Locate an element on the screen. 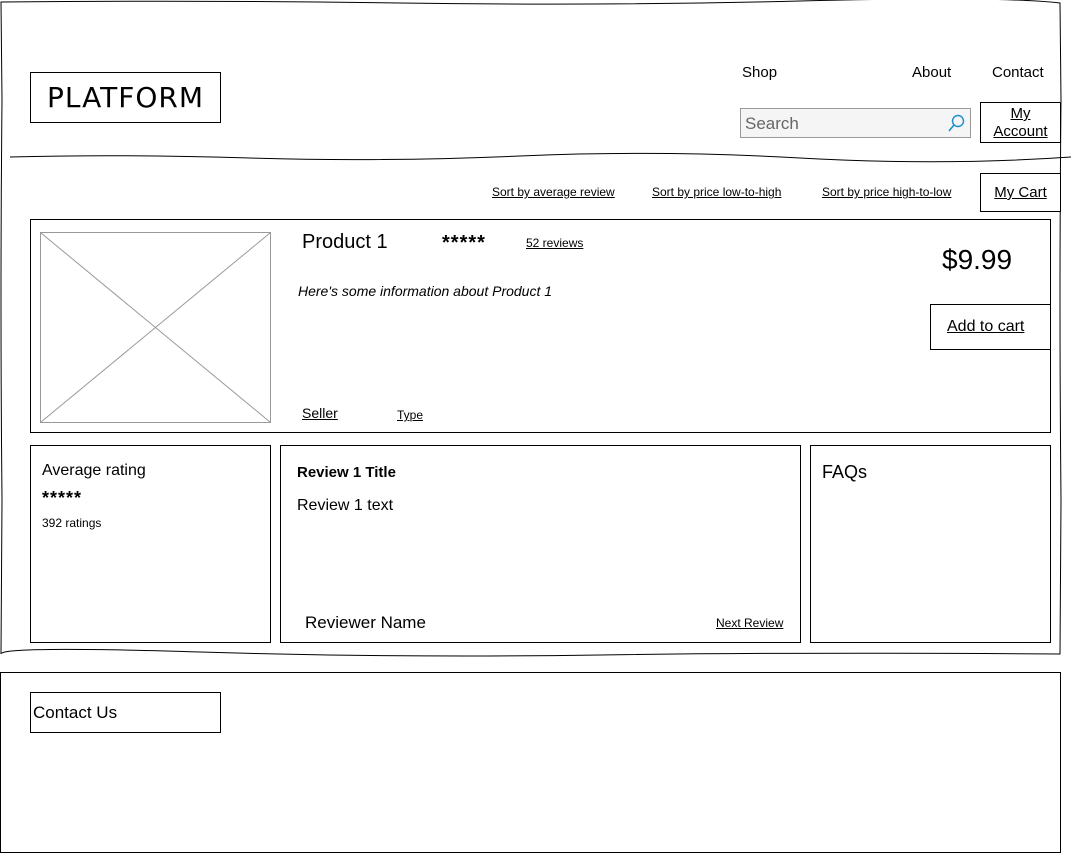 Image resolution: width=1071 pixels, height=853 pixels. faq-title: FAQs is located at coordinates (844, 472).